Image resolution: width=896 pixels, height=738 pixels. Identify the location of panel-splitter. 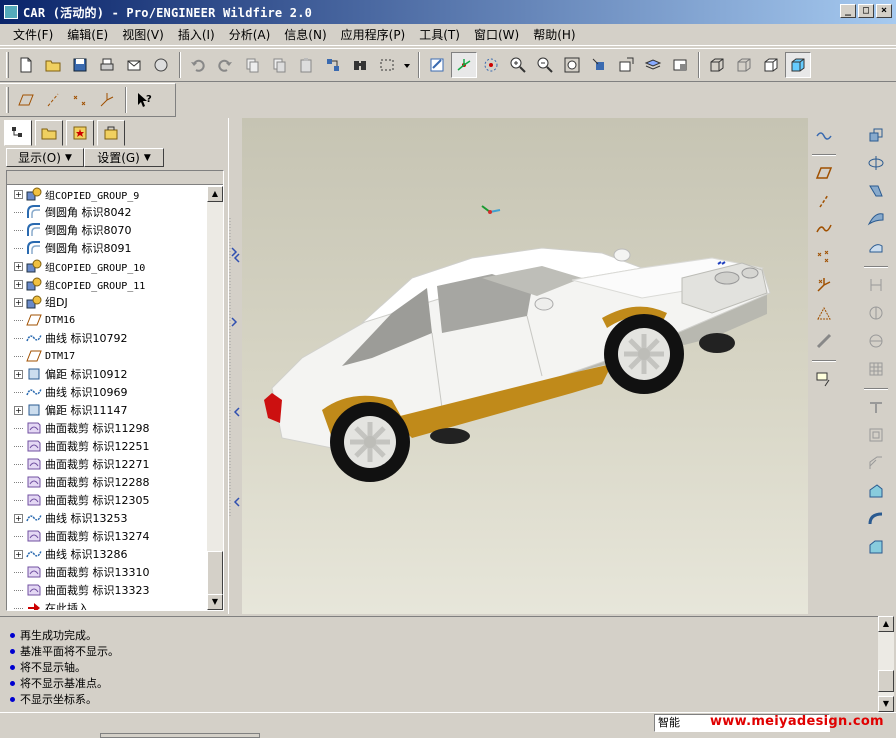
(235, 366).